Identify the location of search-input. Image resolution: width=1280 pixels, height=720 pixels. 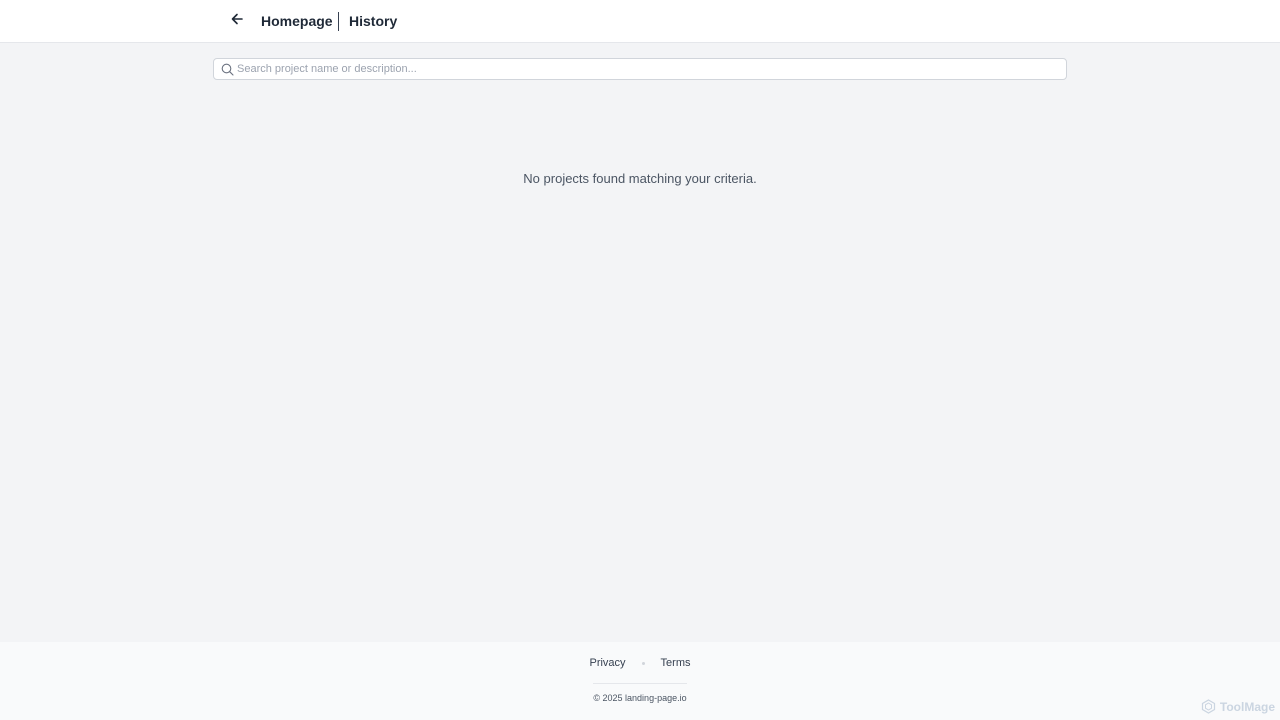
(647, 69).